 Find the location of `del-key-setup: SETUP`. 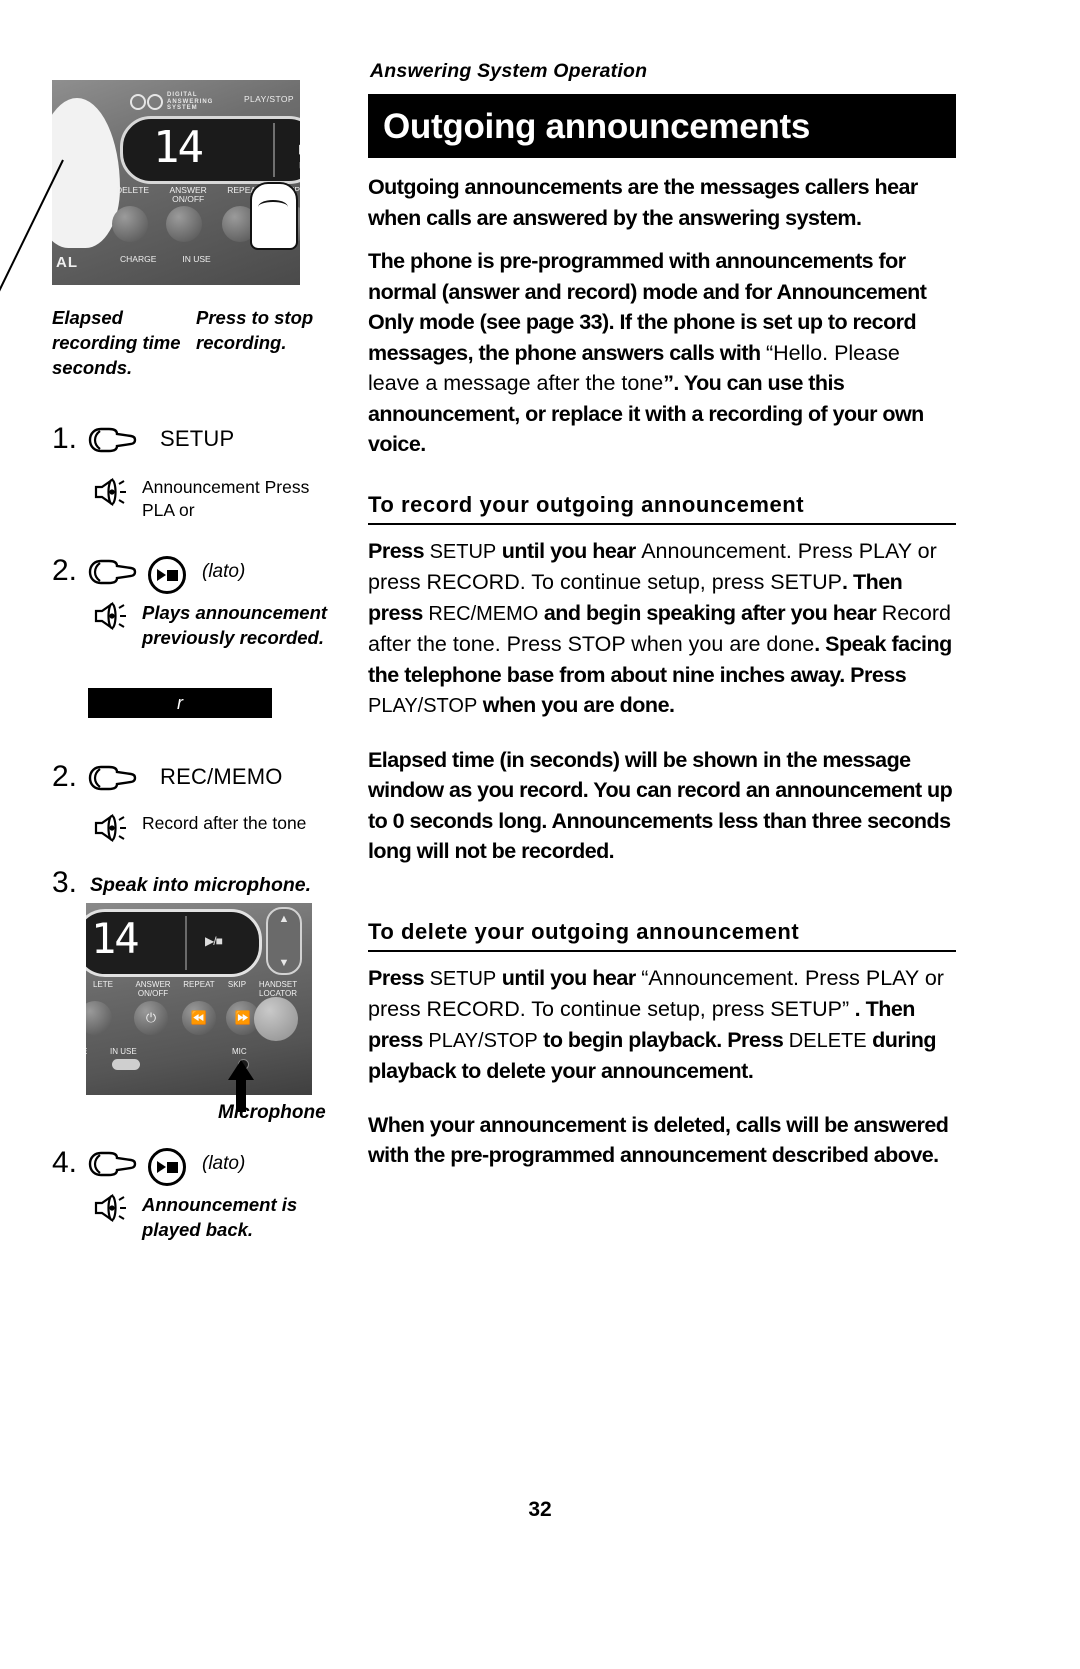

del-key-setup: SETUP is located at coordinates (463, 978).